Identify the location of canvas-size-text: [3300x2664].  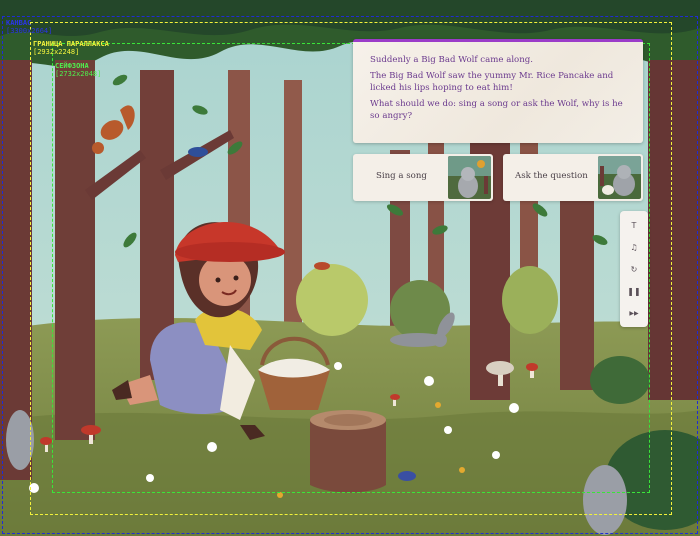
(29, 31).